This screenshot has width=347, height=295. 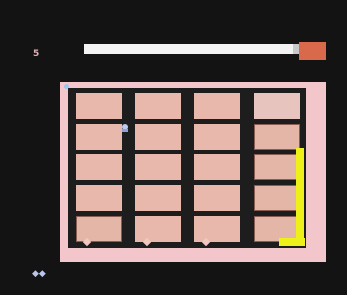 What do you see at coordinates (66, 86) in the screenshot?
I see `start-dot-icon` at bounding box center [66, 86].